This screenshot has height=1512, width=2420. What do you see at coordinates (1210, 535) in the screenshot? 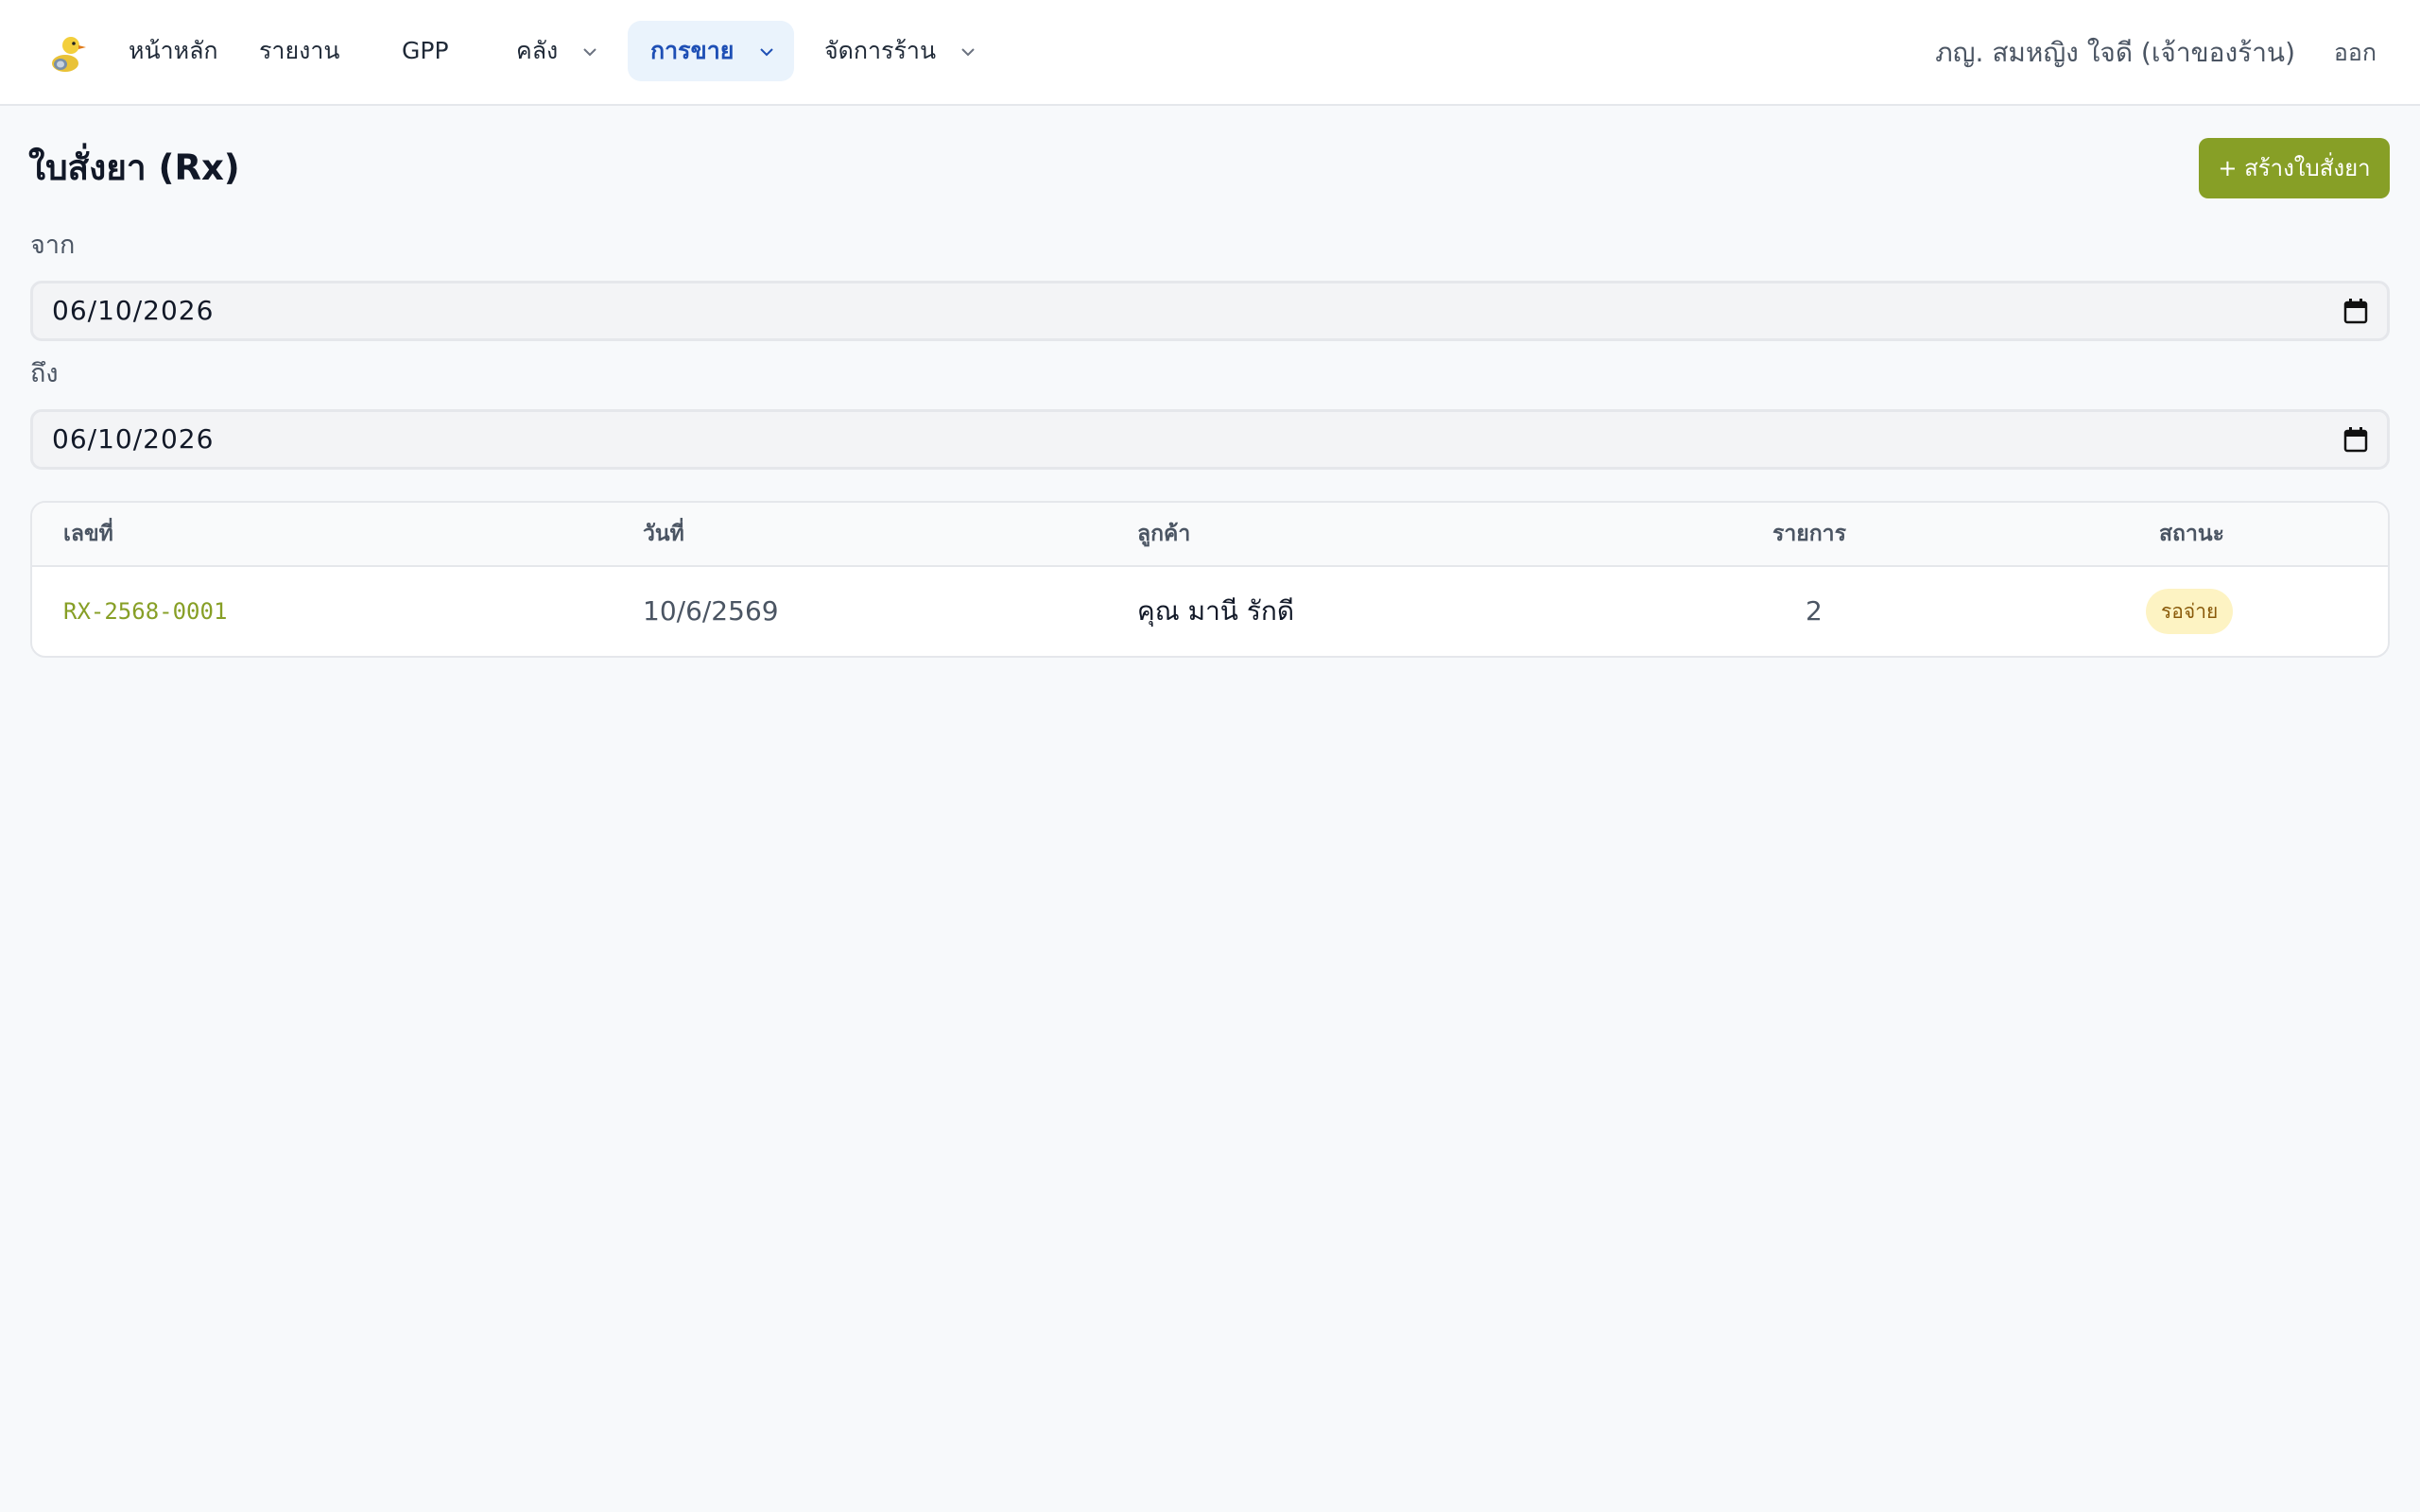
I see `table-header: เลขที่ วันที่ ลูกค้า รายการ สถานะ` at bounding box center [1210, 535].